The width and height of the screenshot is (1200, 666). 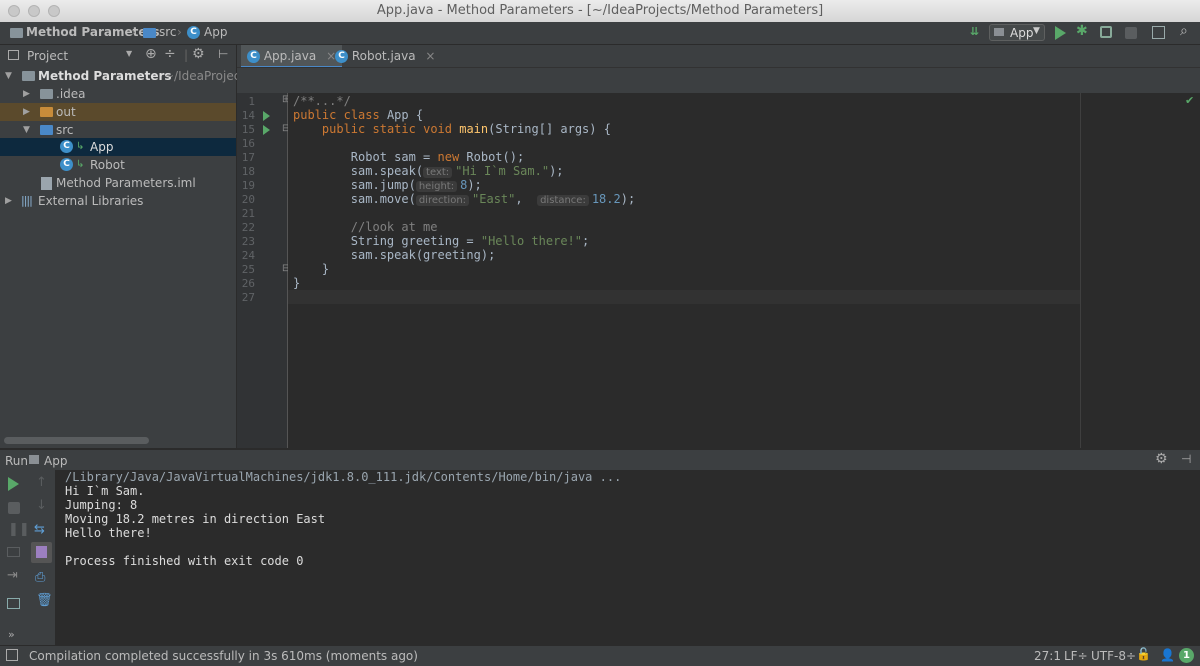 What do you see at coordinates (55, 461) in the screenshot?
I see `run-tab-label: App` at bounding box center [55, 461].